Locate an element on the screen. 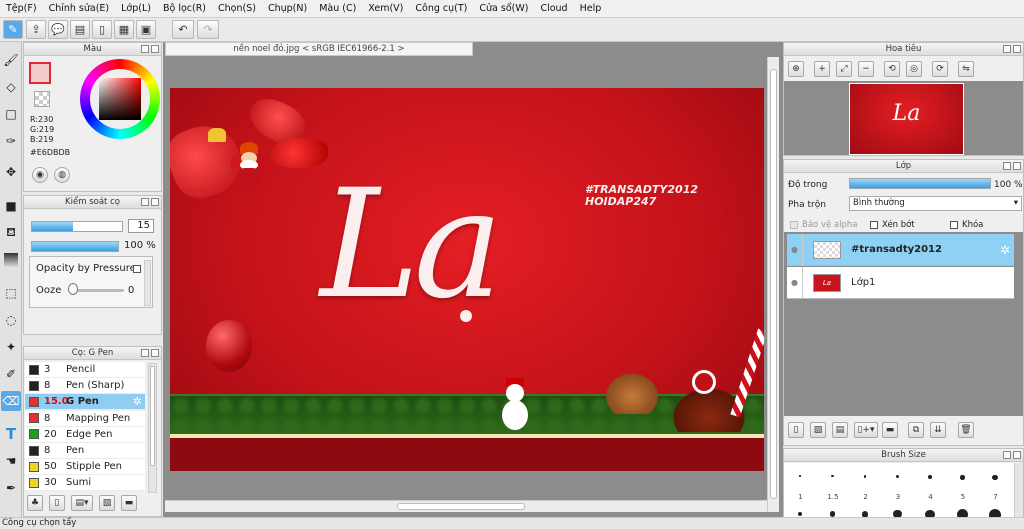  brush-item: 8 Mapping Pen is located at coordinates (85, 418).